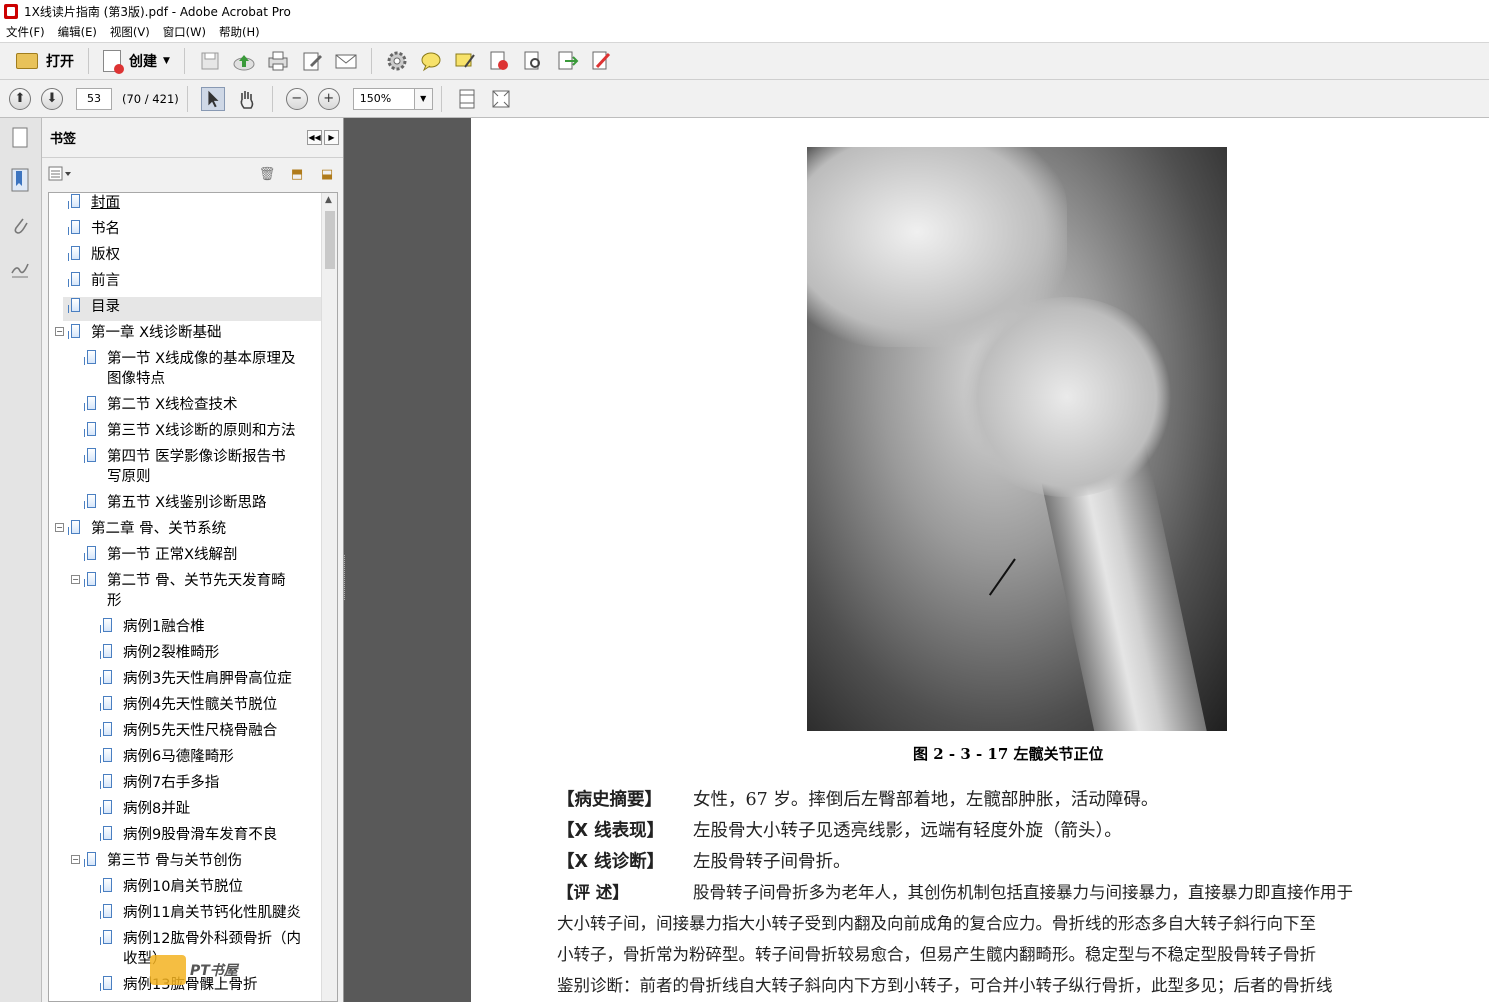 The image size is (1489, 1002). Describe the element at coordinates (60, 174) in the screenshot. I see `options-menu-icon` at that location.